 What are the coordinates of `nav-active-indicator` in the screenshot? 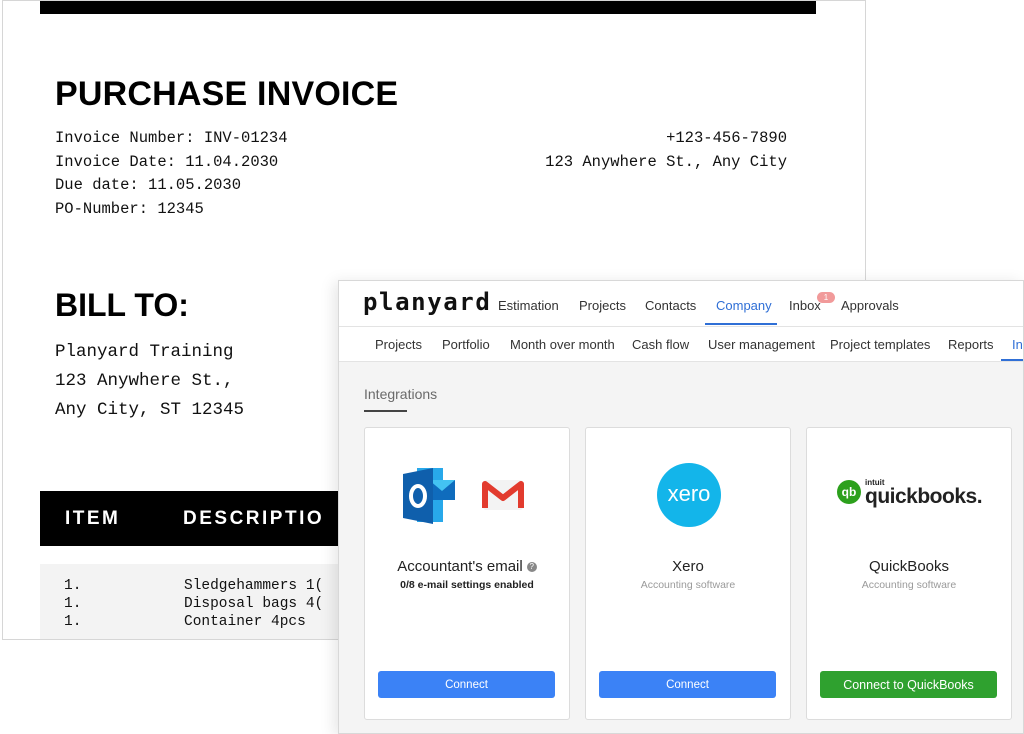 It's located at (741, 324).